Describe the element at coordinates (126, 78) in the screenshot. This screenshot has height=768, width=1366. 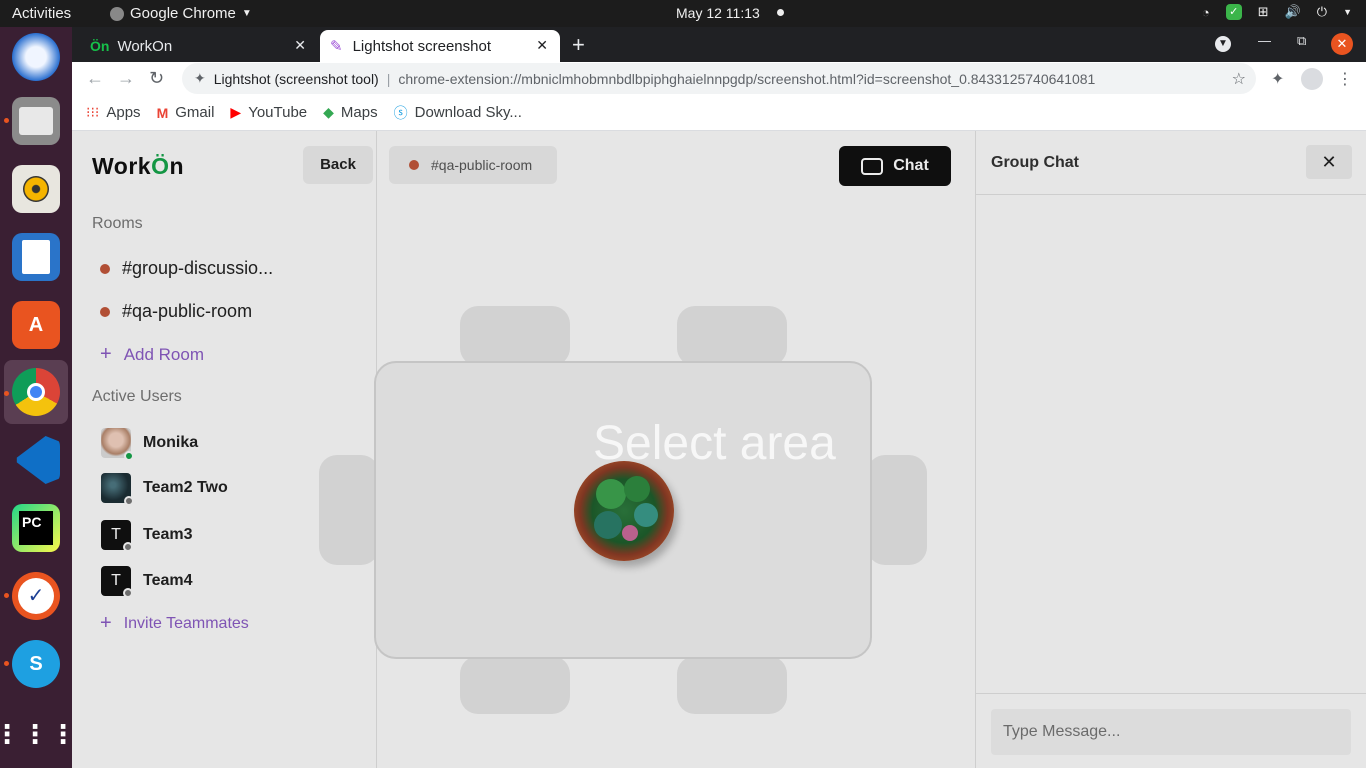
I see `forward-arrow-icon: →` at that location.